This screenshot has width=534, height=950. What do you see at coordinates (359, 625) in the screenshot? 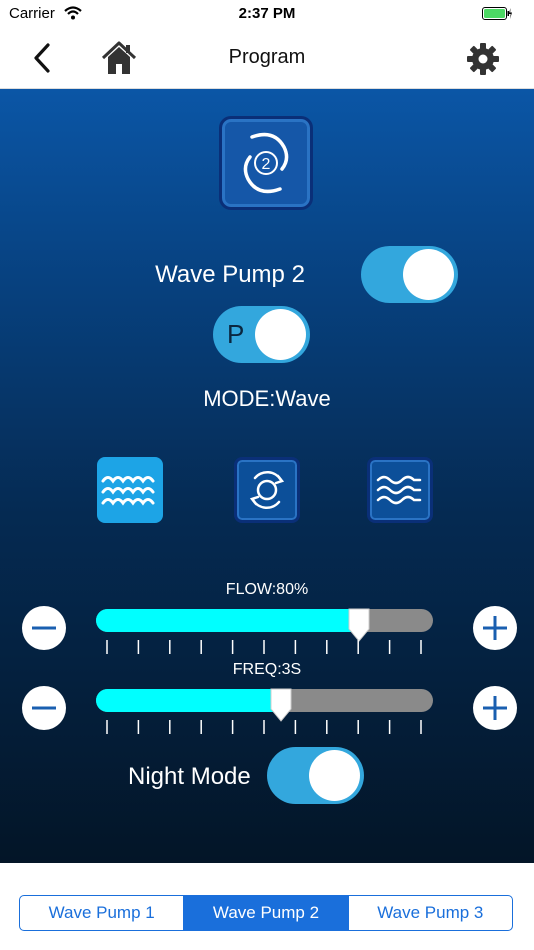
I see `flow-slider-thumb` at bounding box center [359, 625].